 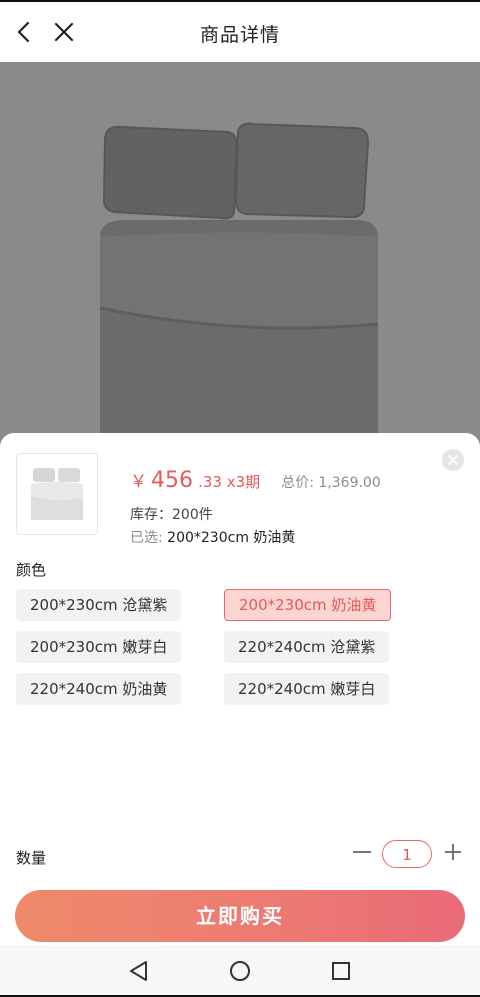 I want to click on quantity-input: 1, so click(x=407, y=854).